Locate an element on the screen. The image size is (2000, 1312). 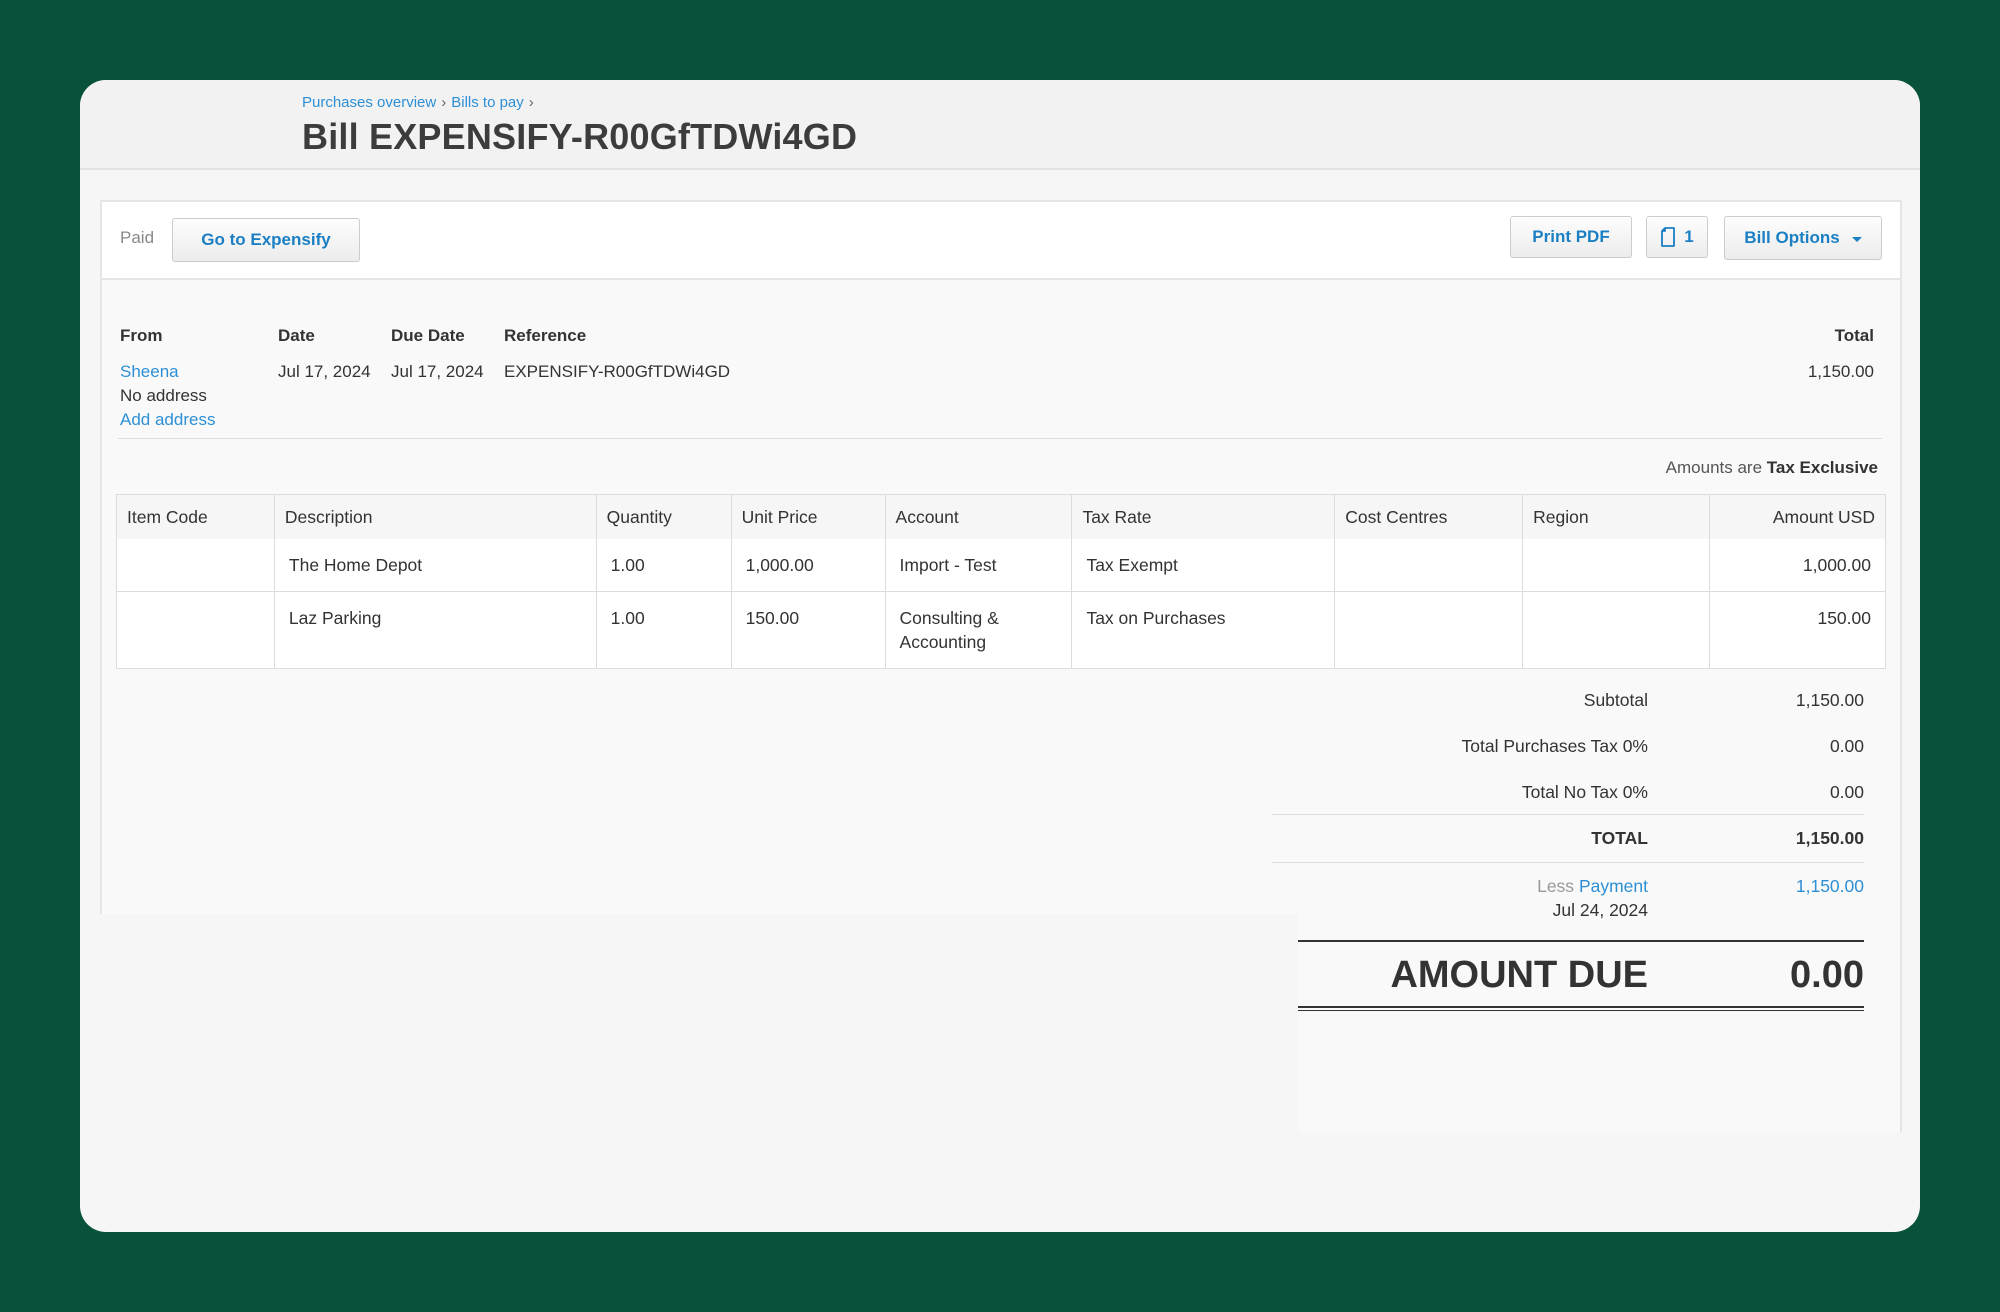
tax-mode-note: Amounts are Tax Exclusive is located at coordinates (1772, 468).